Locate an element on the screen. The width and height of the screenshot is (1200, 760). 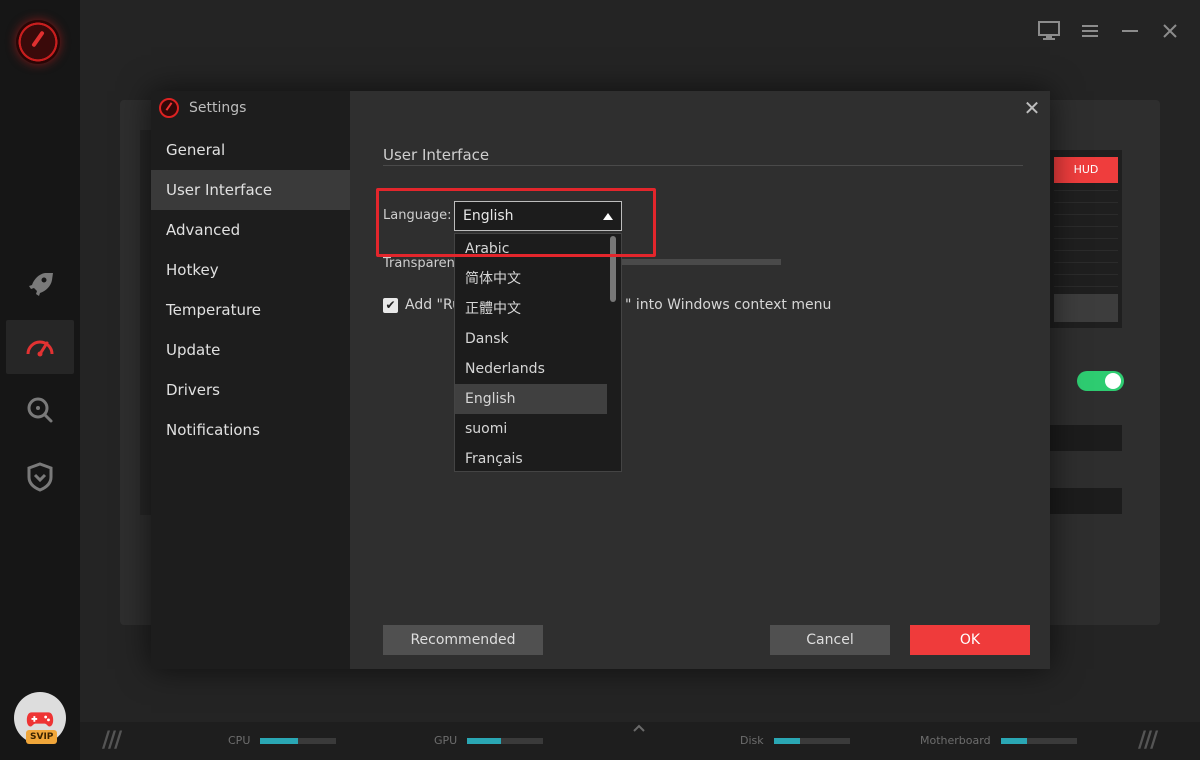
language-option-english: English is located at coordinates (531, 399).